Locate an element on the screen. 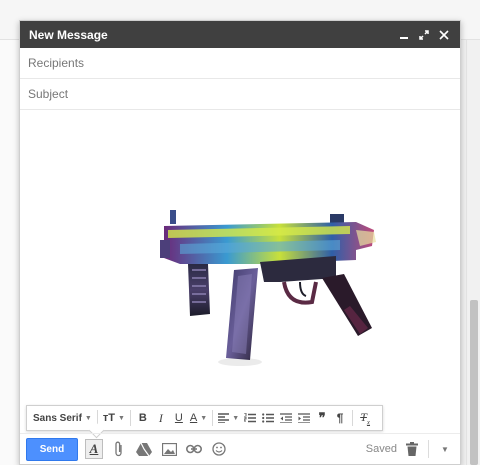 The image size is (480, 465). compose-title: New Message is located at coordinates (68, 34).